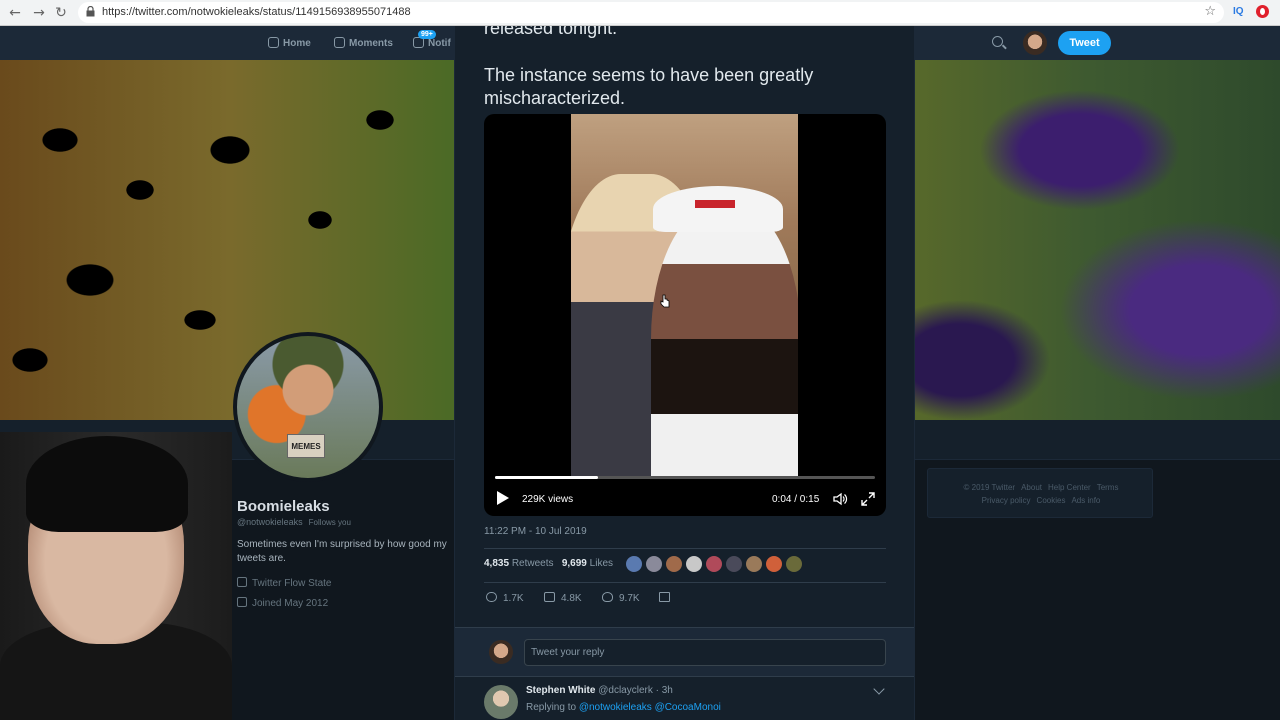  Describe the element at coordinates (306, 446) in the screenshot. I see `mug-text: MEMES` at that location.